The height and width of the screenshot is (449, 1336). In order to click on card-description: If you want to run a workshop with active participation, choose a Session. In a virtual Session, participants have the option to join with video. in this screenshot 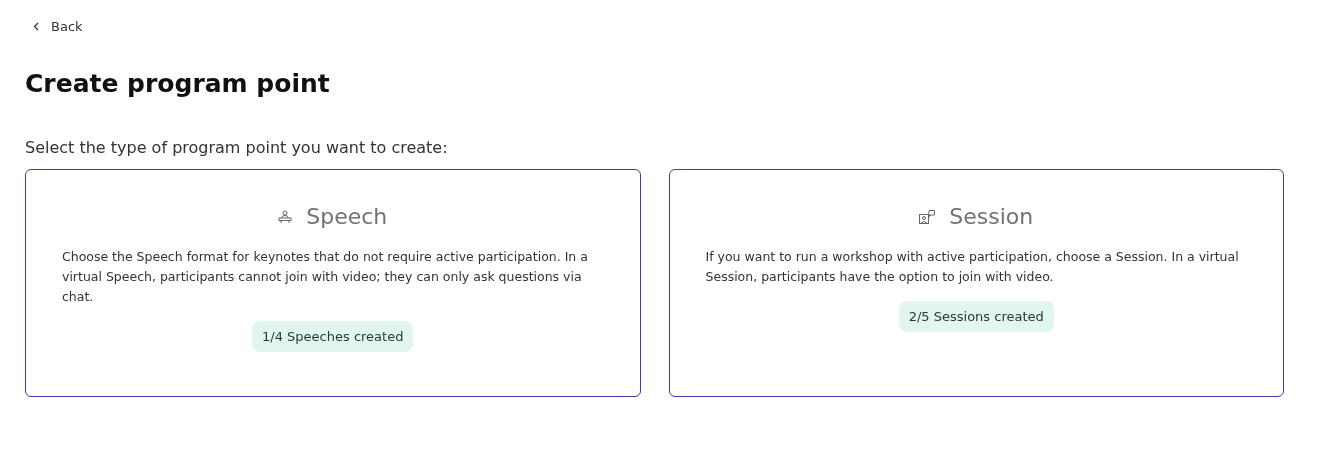, I will do `click(972, 267)`.